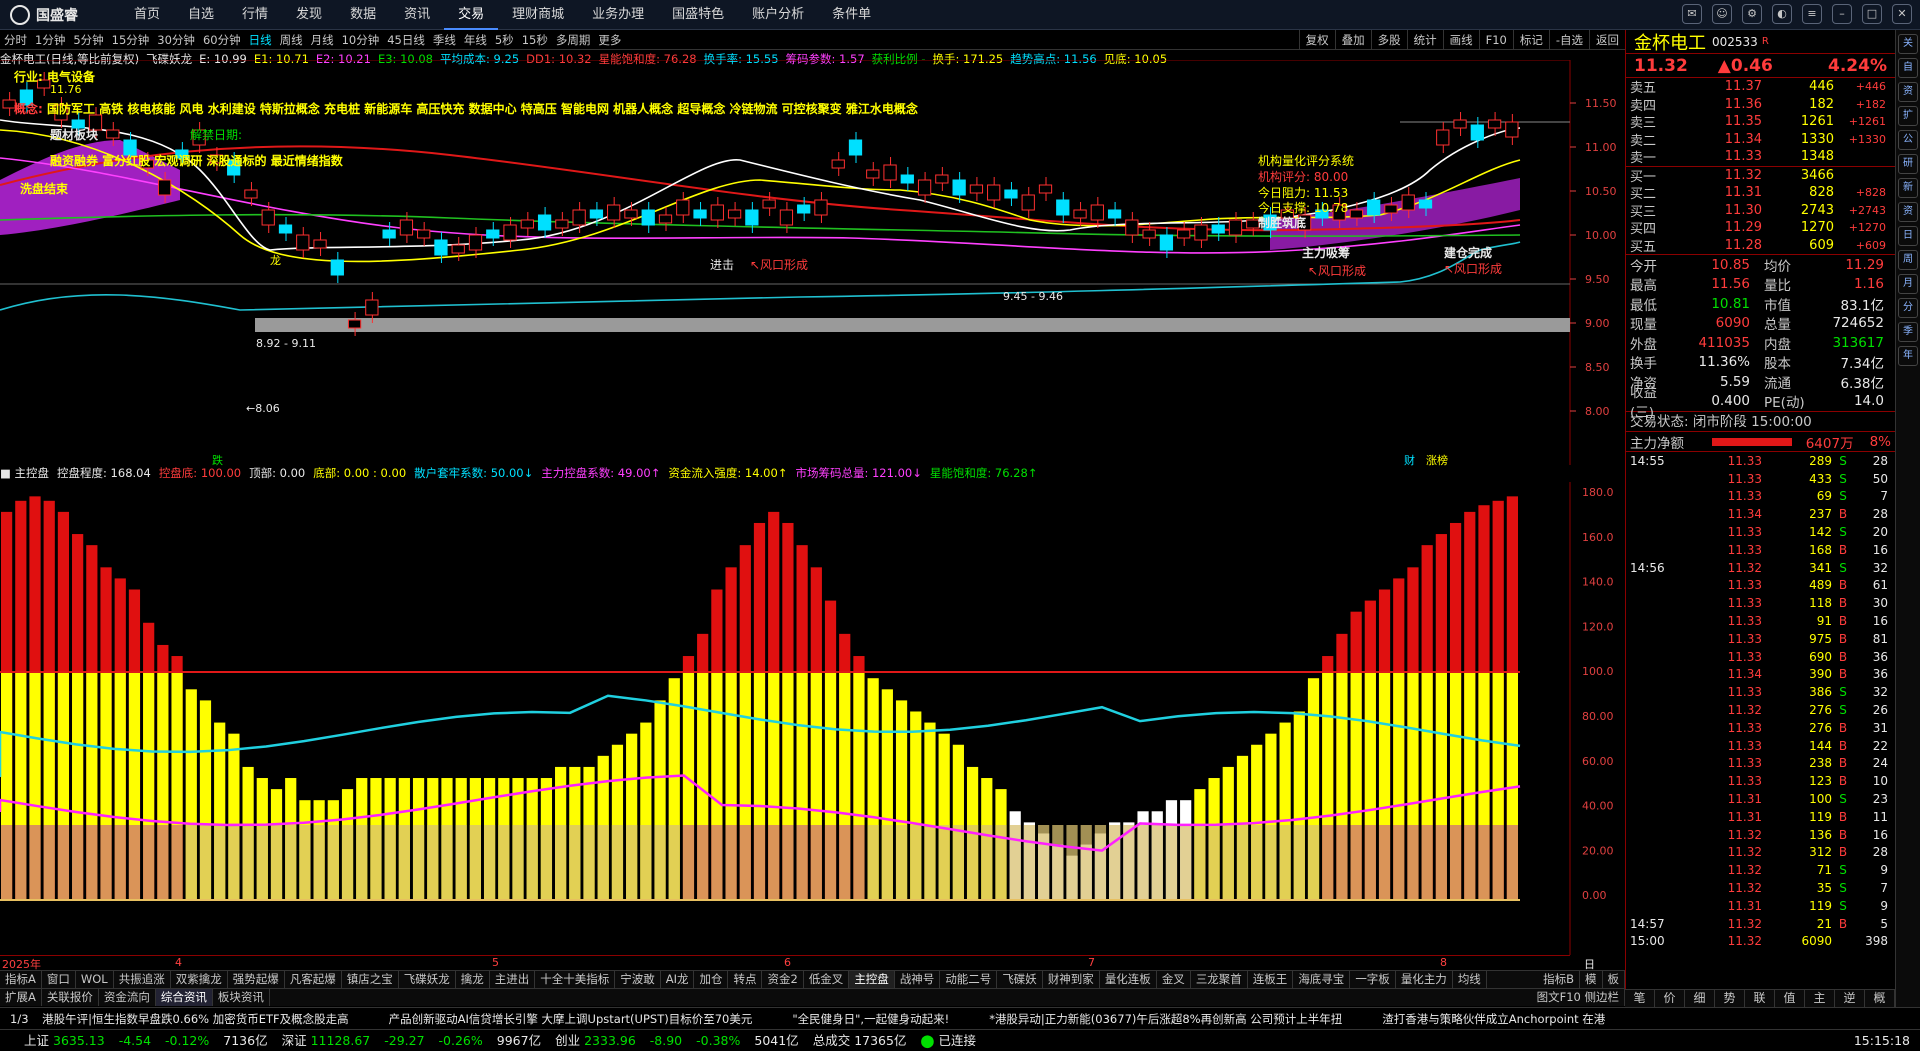 The width and height of the screenshot is (1920, 1051). Describe the element at coordinates (870, 1019) in the screenshot. I see `ticker-item: "全民健身日",一起健身动起来!` at that location.